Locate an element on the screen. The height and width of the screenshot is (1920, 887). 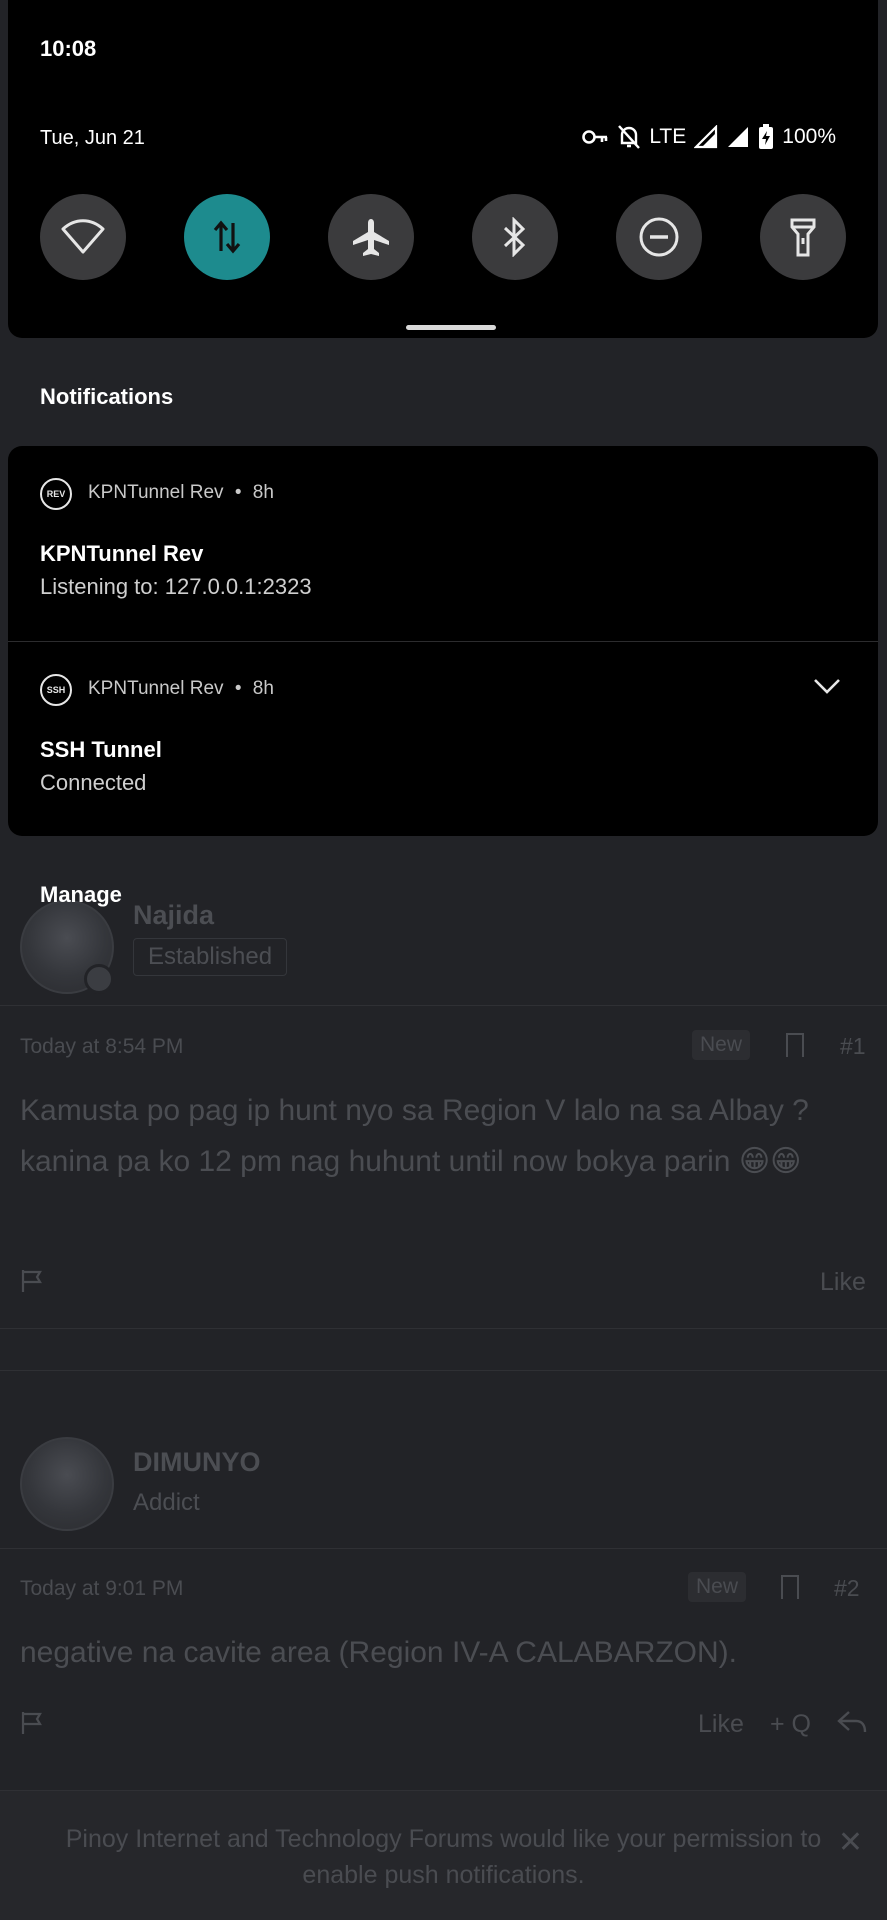
quote-button: + Q is located at coordinates (790, 1724).